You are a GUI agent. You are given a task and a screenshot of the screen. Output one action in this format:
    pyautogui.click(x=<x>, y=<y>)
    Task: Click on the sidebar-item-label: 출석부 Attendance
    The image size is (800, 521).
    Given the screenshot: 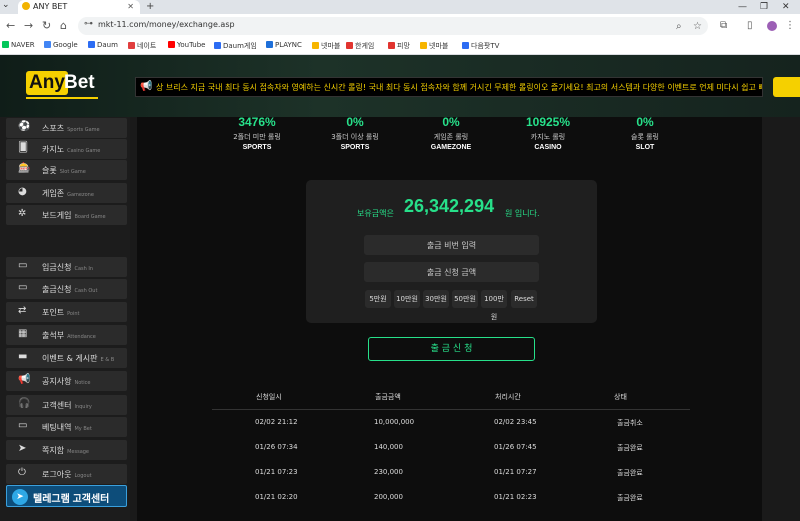 What is the action you would take?
    pyautogui.click(x=69, y=335)
    